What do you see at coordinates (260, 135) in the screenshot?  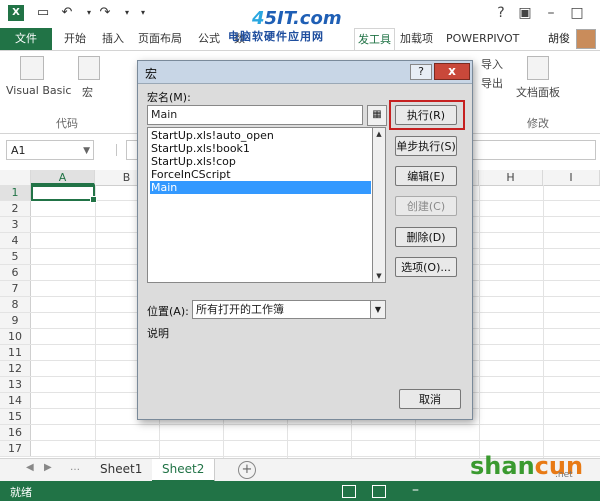 I see `list-item: StartUp.xls!auto_open` at bounding box center [260, 135].